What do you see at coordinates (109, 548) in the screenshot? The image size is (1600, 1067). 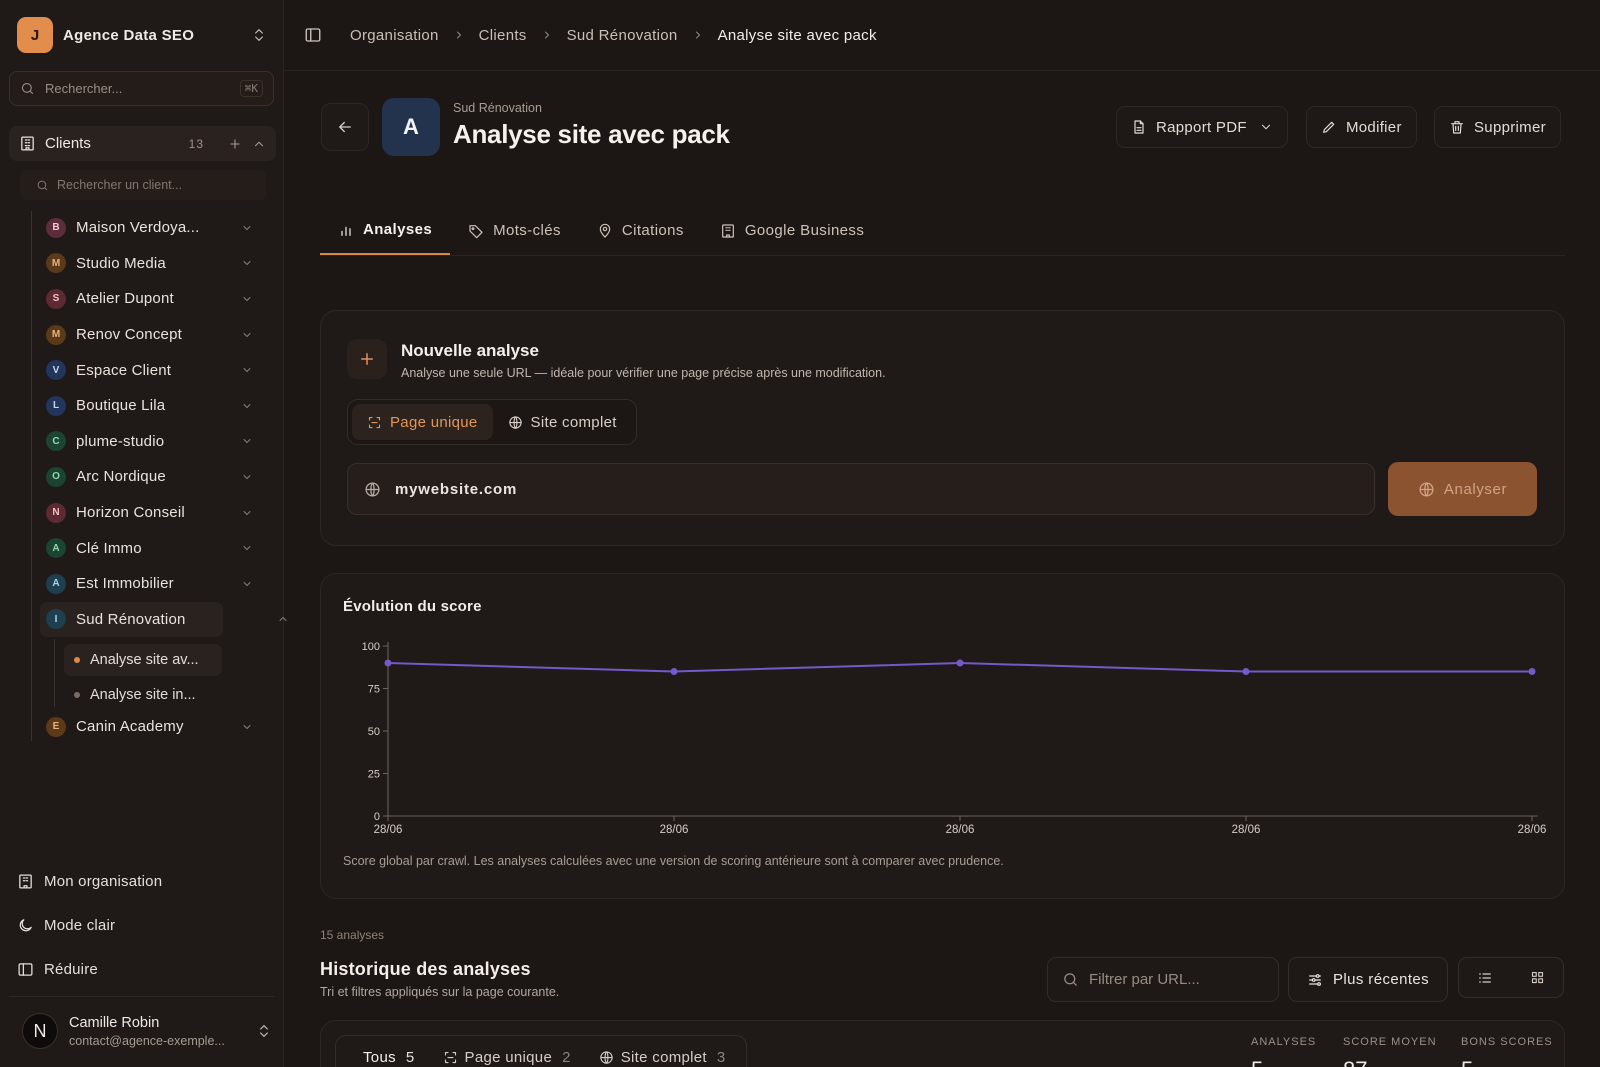 I see `client-name: Clé Immo` at bounding box center [109, 548].